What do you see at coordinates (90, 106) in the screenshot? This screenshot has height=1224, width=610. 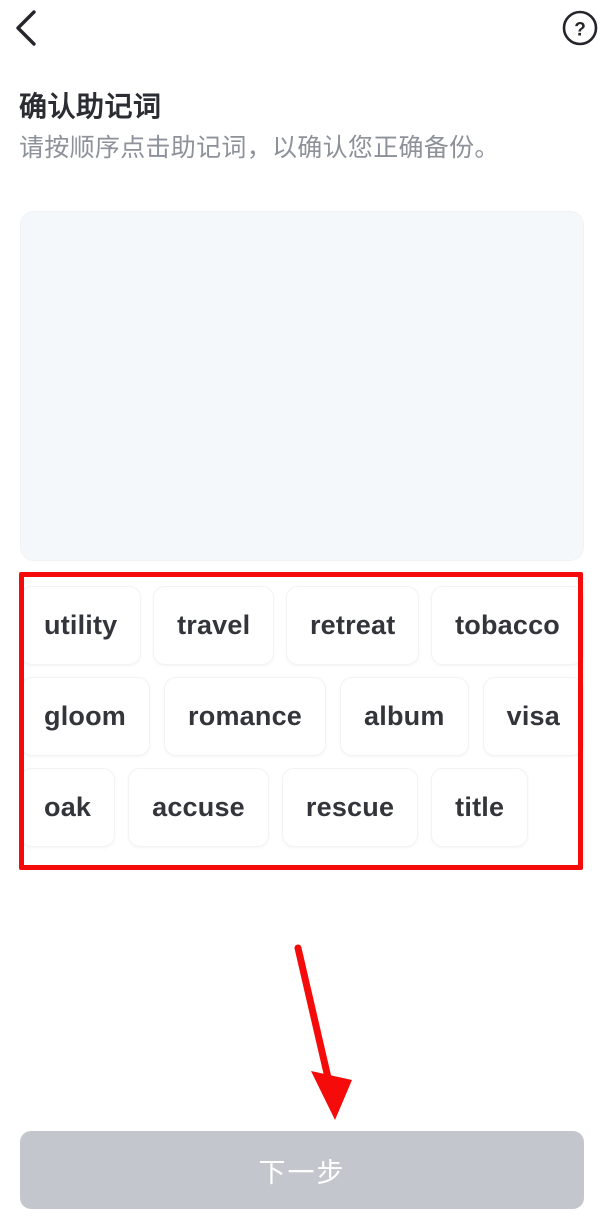 I see `page-title: 确认助记词` at bounding box center [90, 106].